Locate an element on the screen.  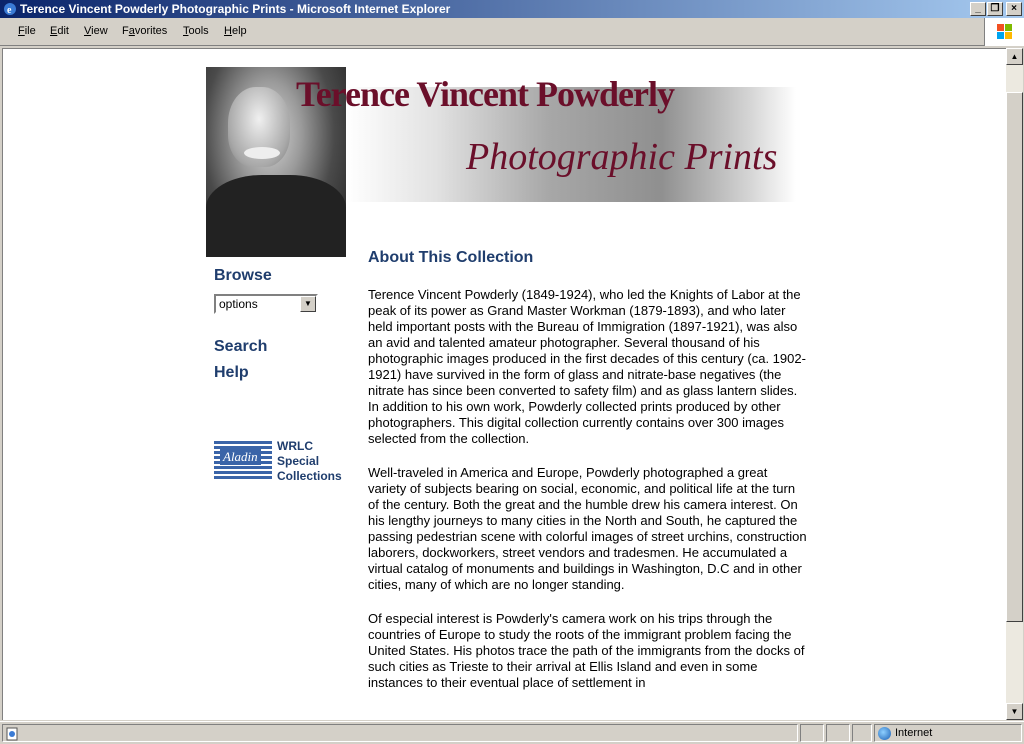
ie-icon: e is located at coordinates (10, 9).